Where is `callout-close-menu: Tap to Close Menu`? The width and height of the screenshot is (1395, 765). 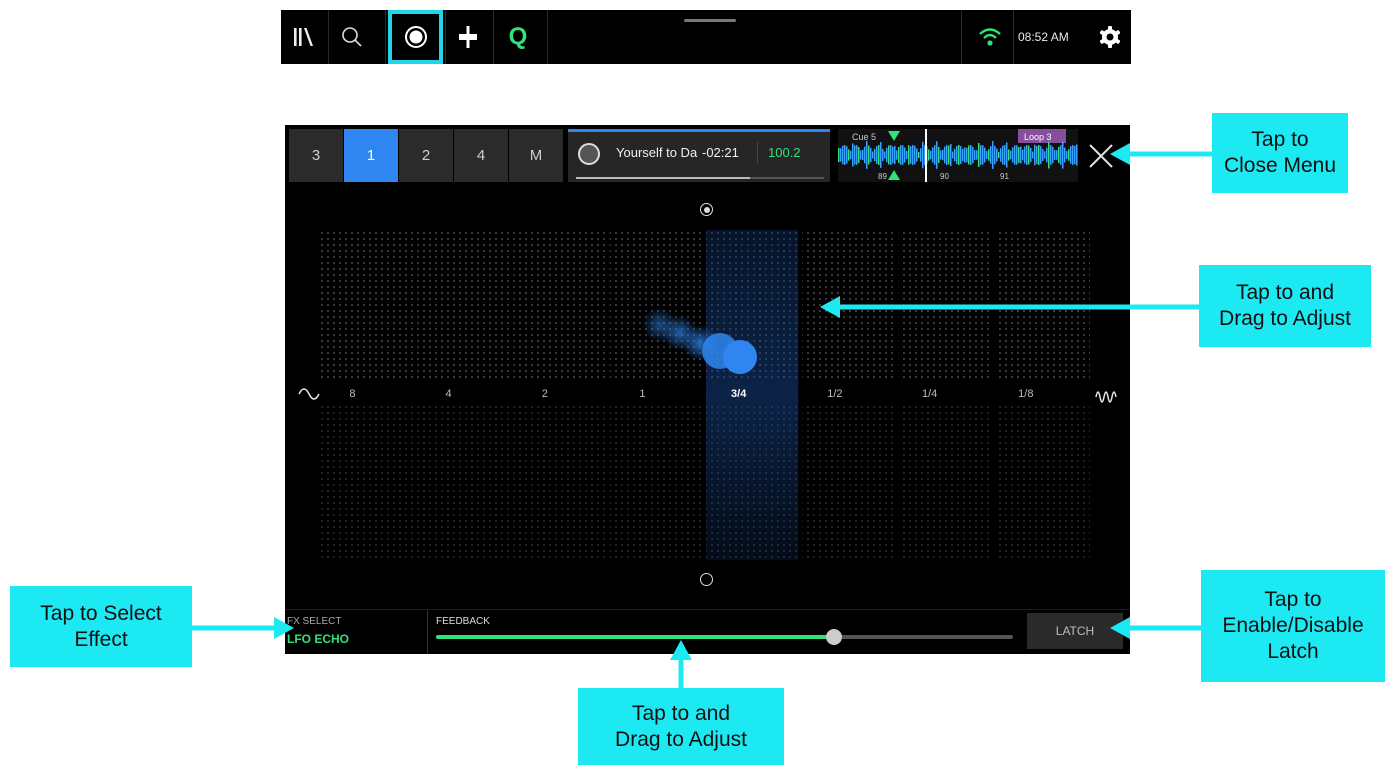
callout-close-menu: Tap to Close Menu is located at coordinates (1280, 153).